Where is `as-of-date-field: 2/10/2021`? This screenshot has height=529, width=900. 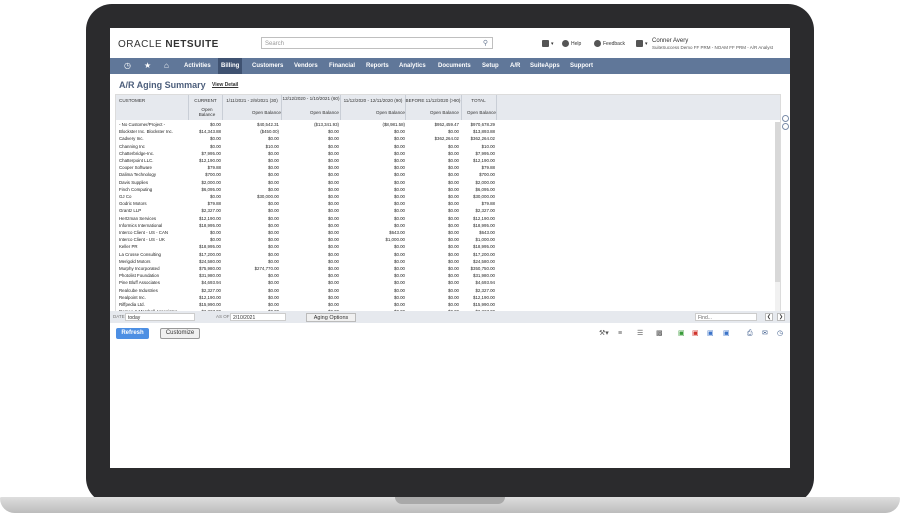 as-of-date-field: 2/10/2021 is located at coordinates (258, 317).